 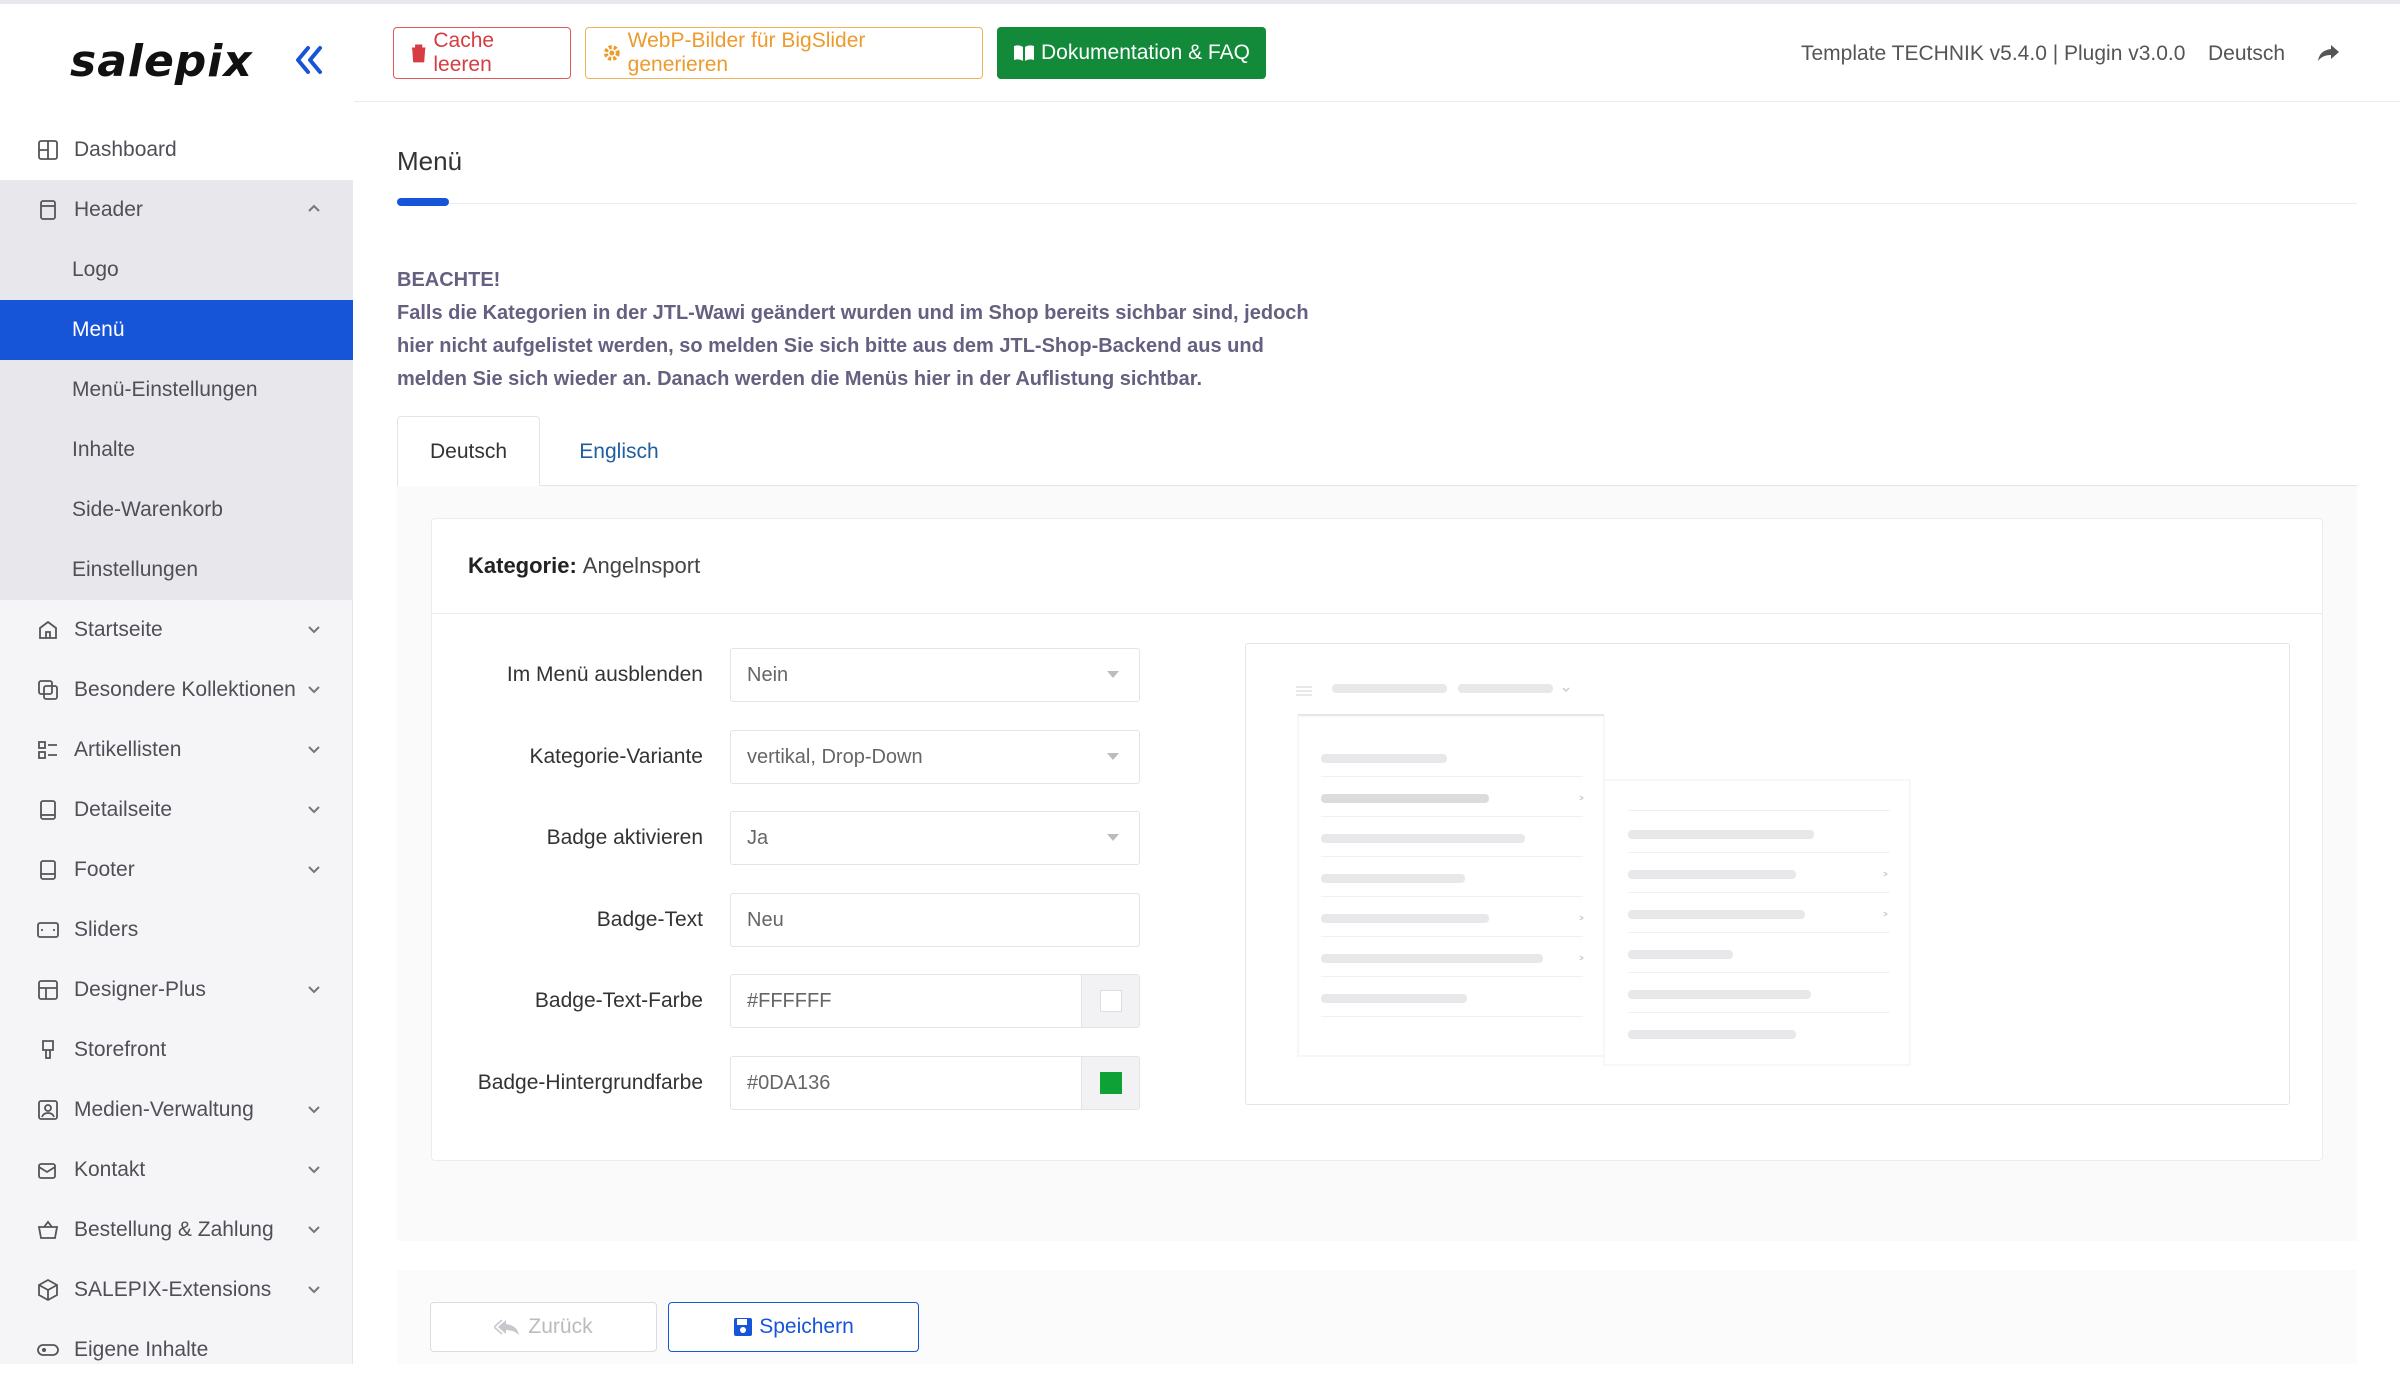 What do you see at coordinates (173, 1289) in the screenshot?
I see `sidebar-item-label: SALEPIX-Extensions` at bounding box center [173, 1289].